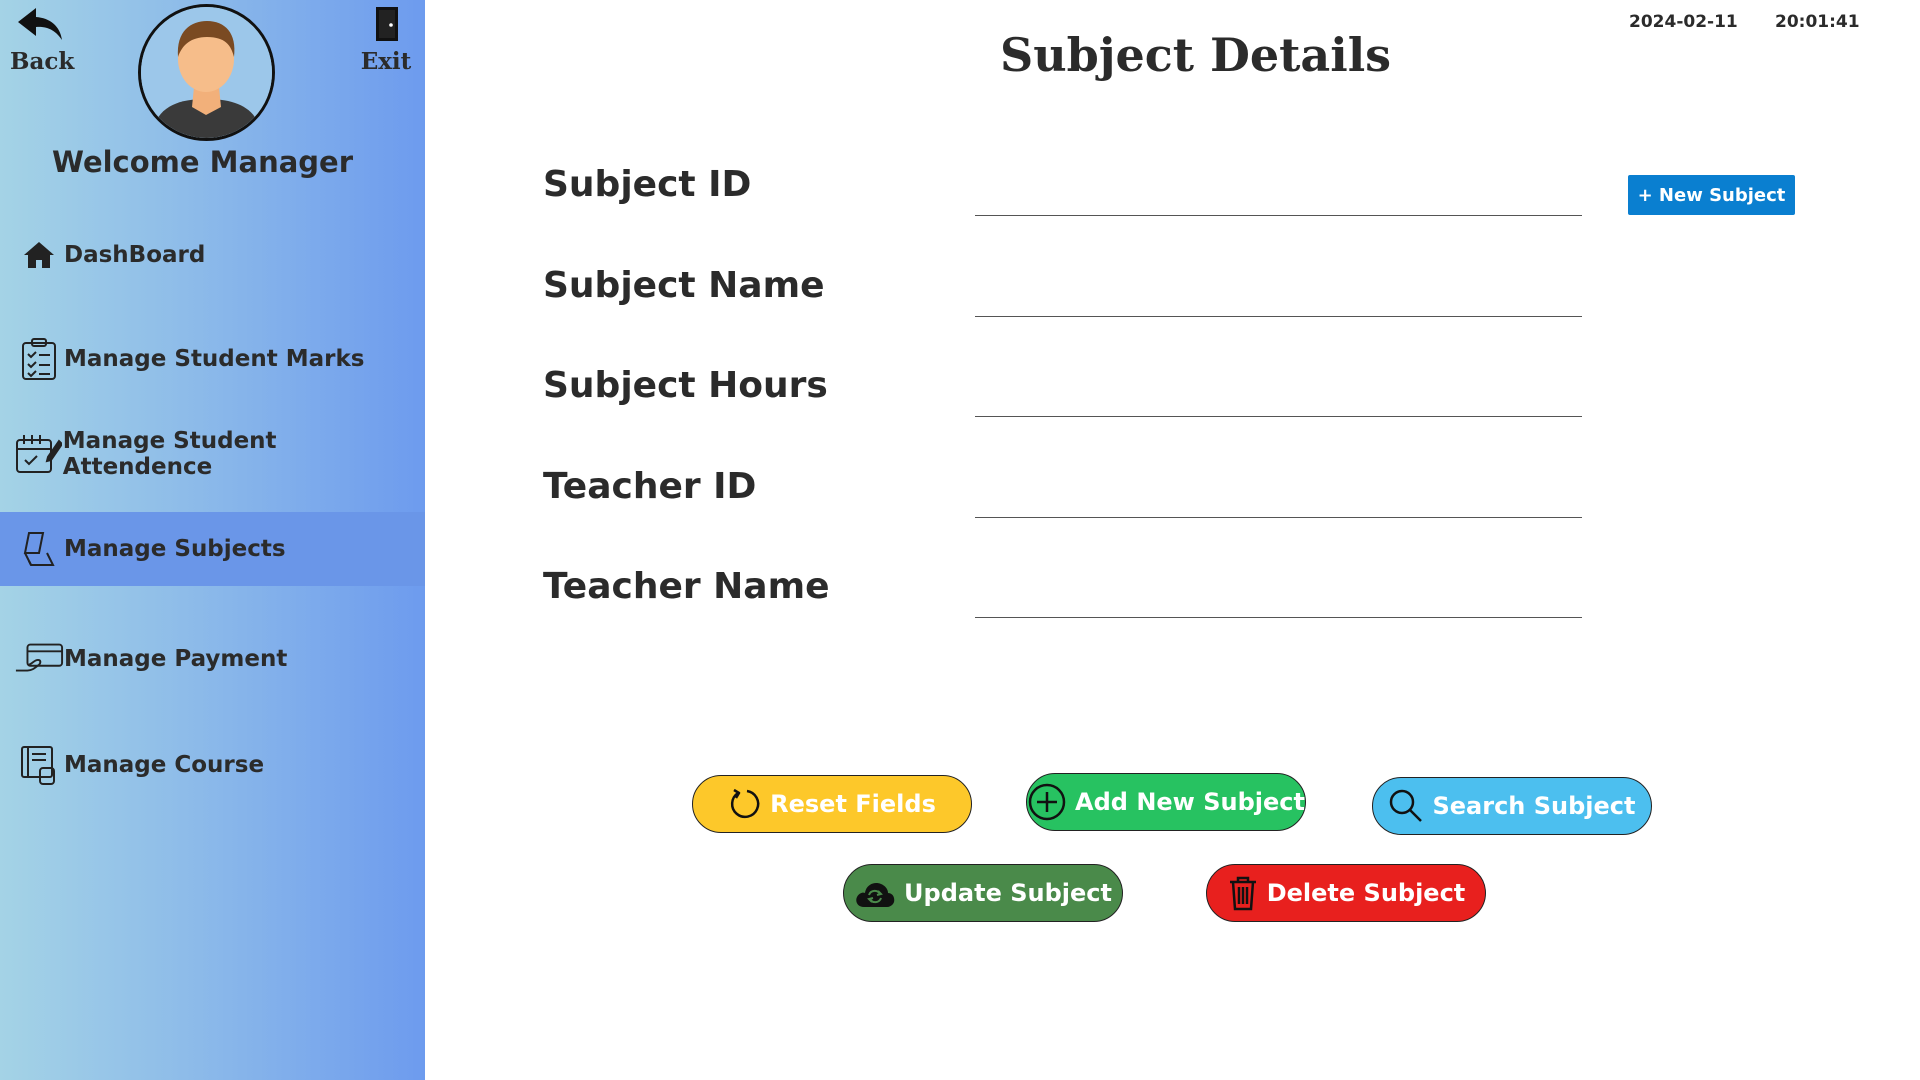  Describe the element at coordinates (1190, 802) in the screenshot. I see `add-new-subject-label: Add New Subject` at that location.